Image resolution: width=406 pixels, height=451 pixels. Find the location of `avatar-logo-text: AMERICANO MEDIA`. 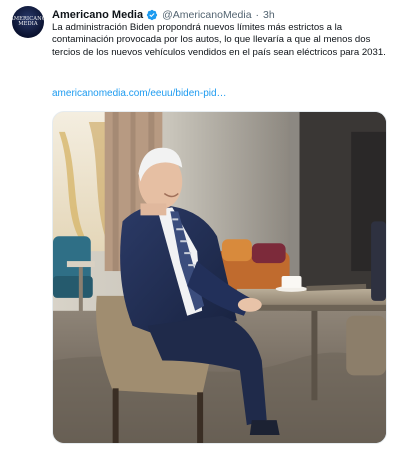

avatar-logo-text: AMERICANO MEDIA is located at coordinates (28, 21).